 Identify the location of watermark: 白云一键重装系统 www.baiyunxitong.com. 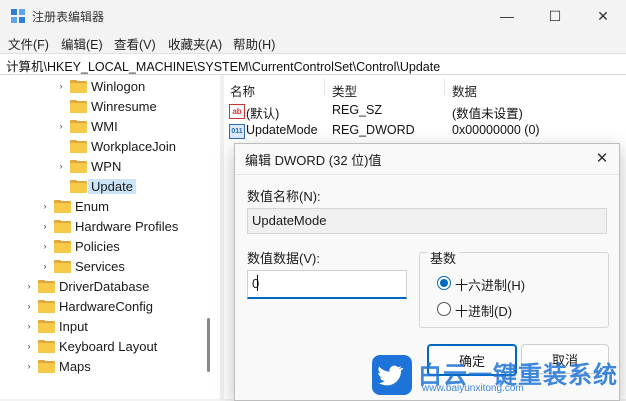
(497, 375).